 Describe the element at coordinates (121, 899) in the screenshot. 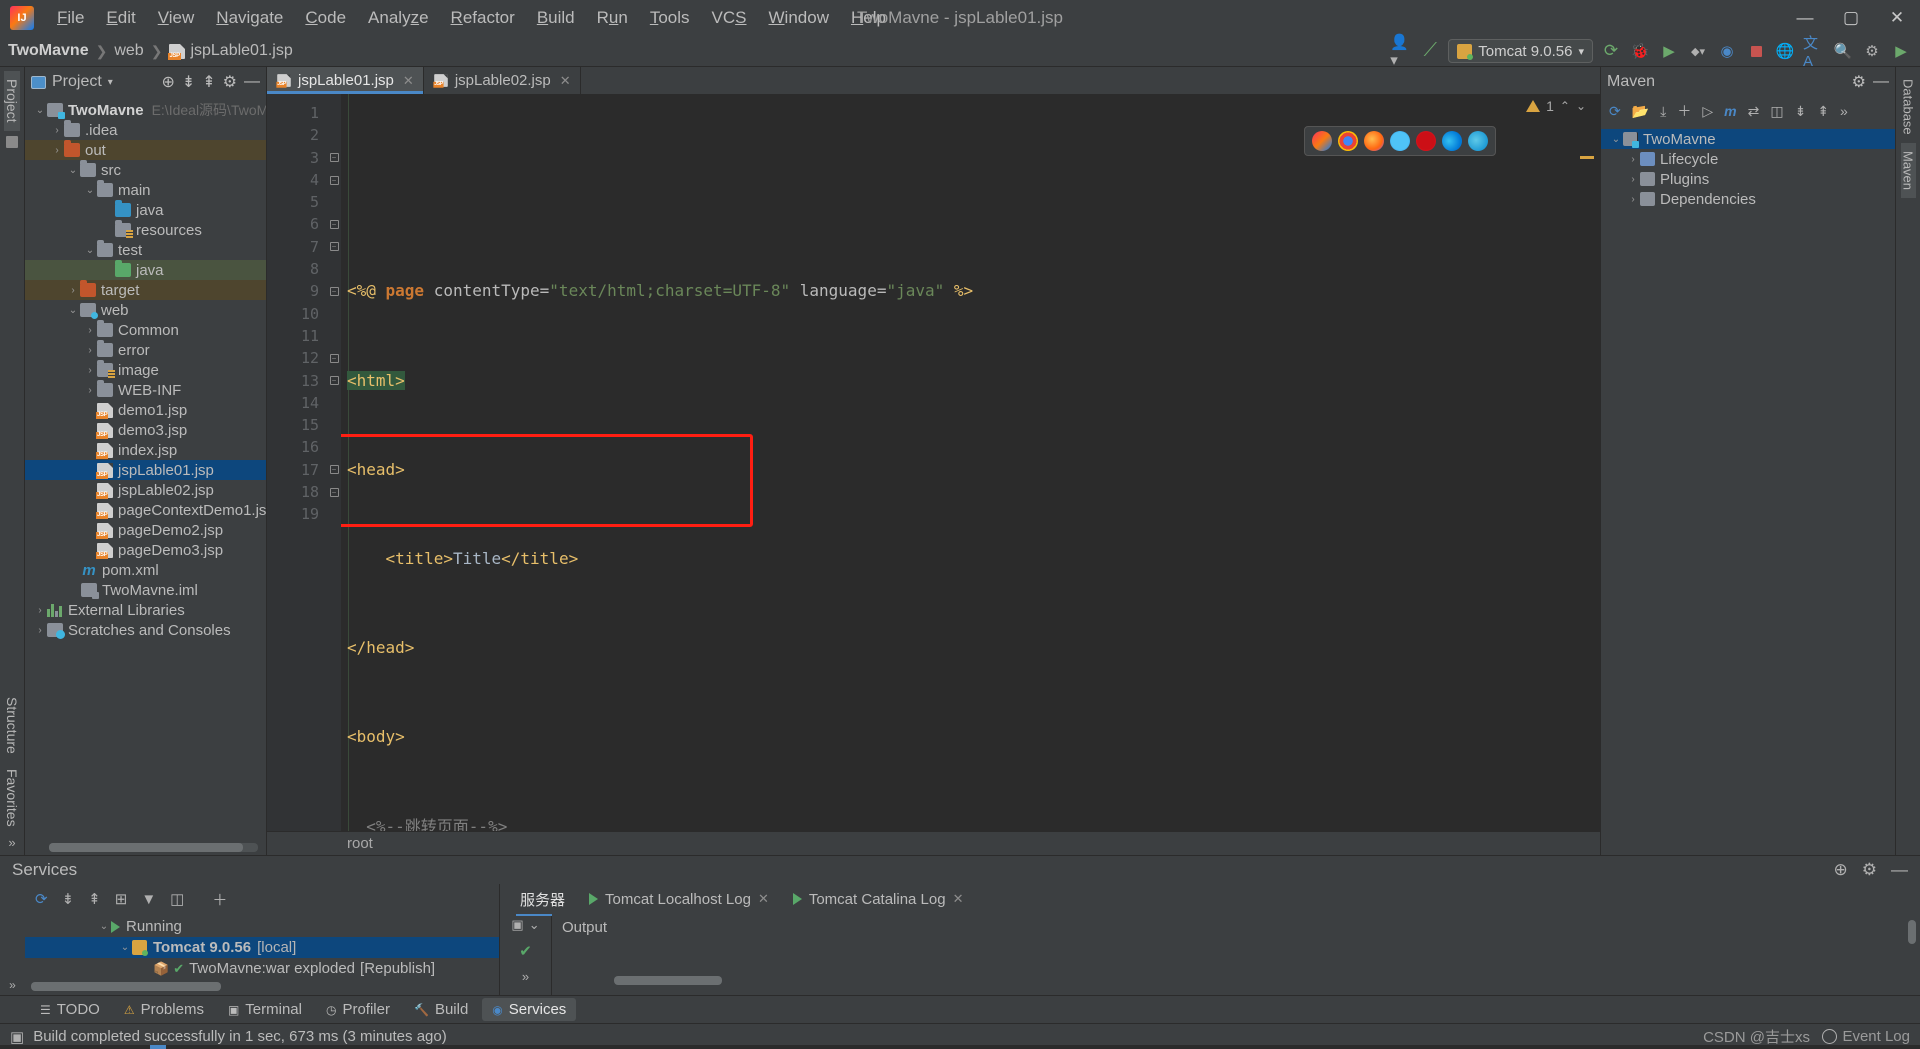

I see `group-by-icon: ⊞` at that location.